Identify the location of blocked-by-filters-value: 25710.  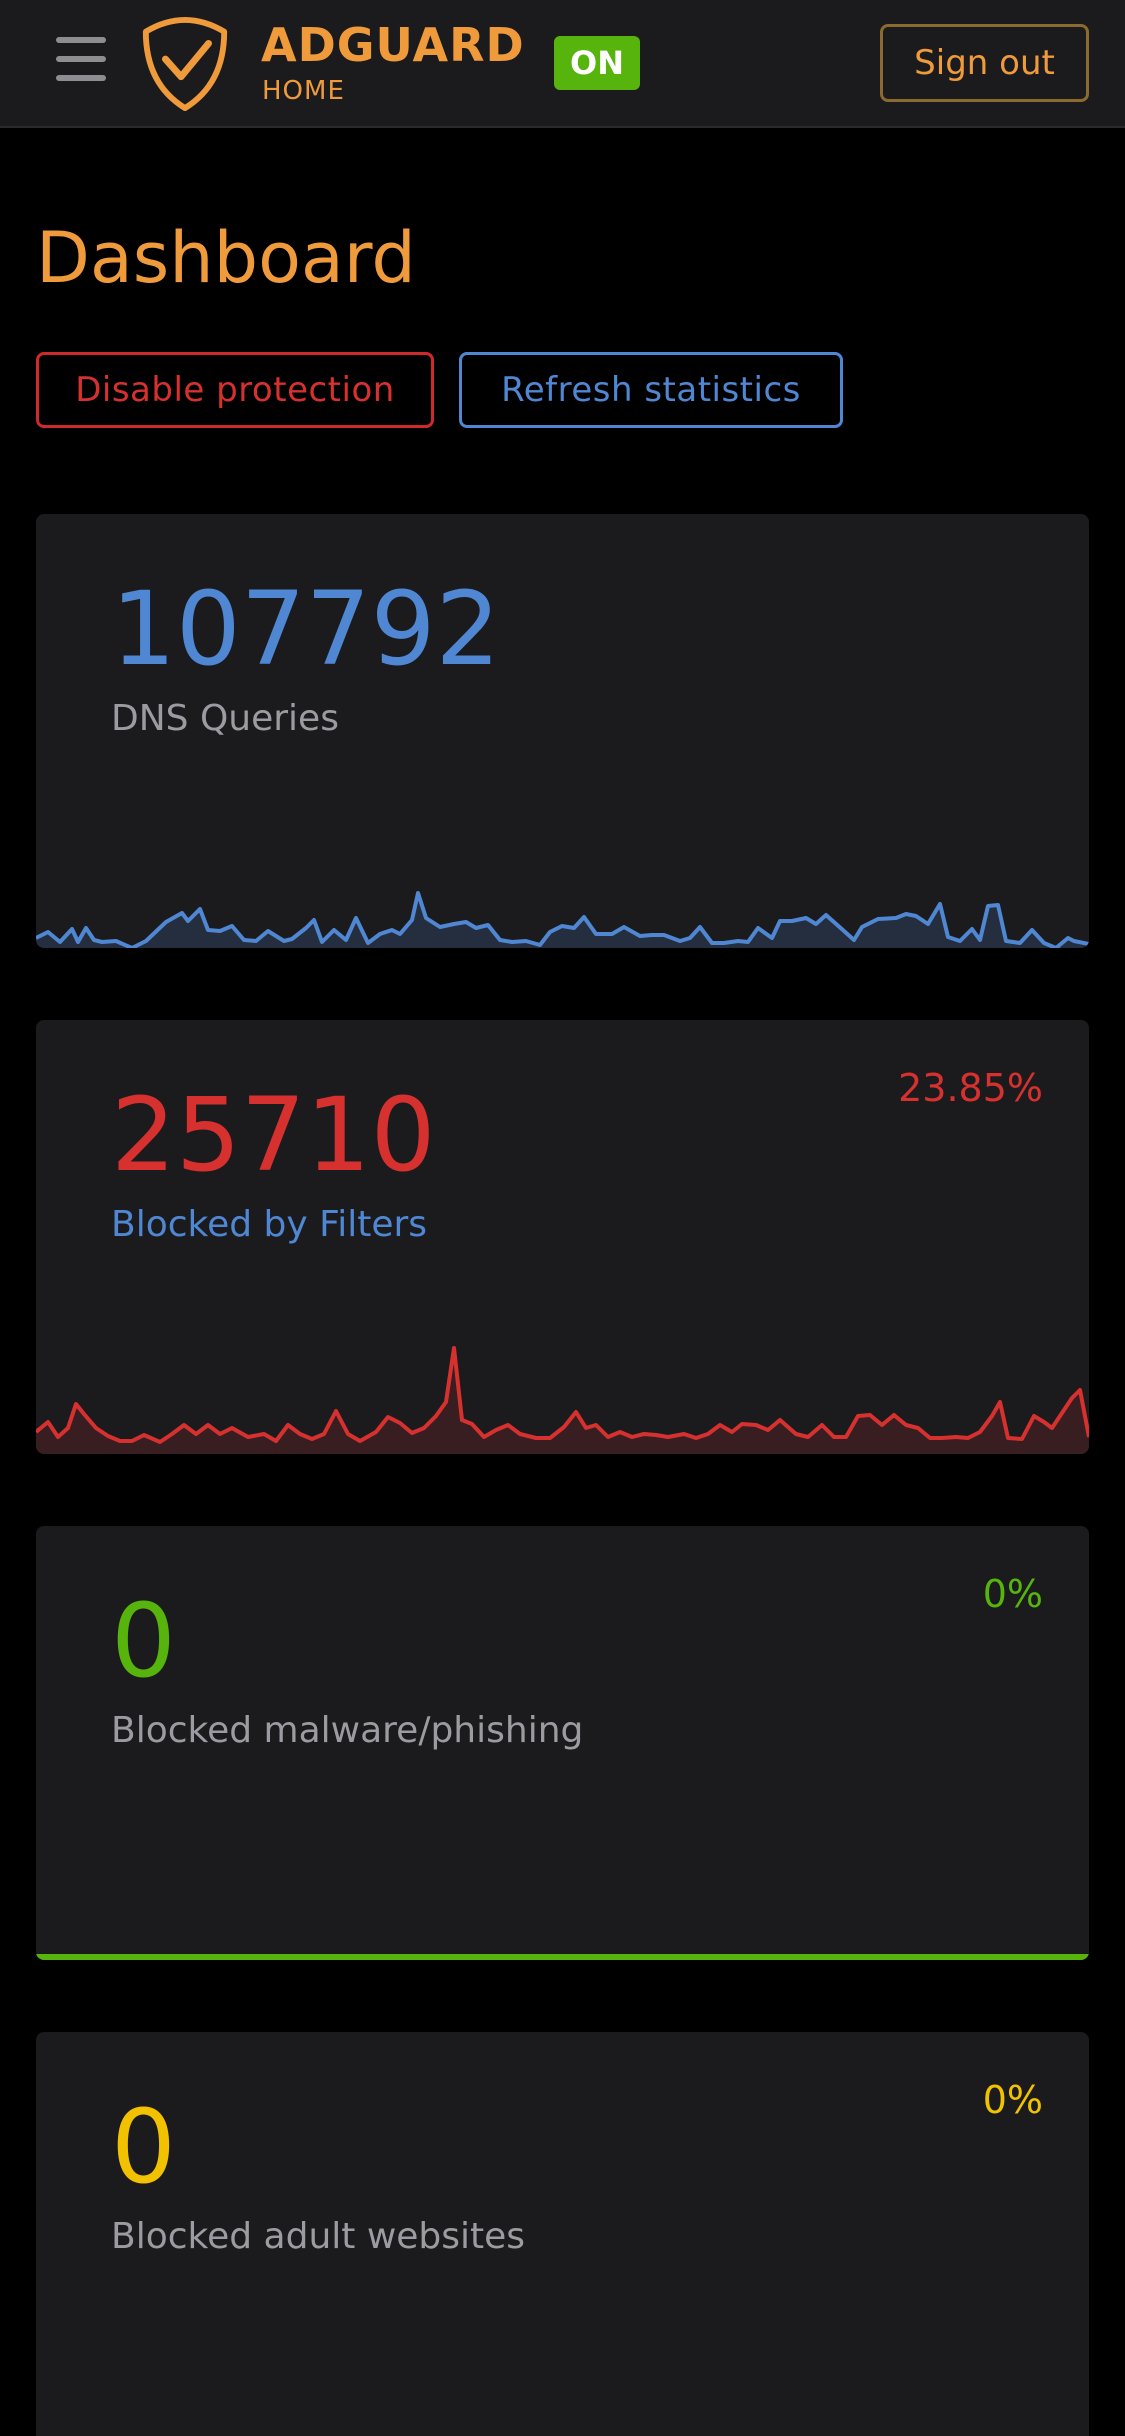
(273, 1135).